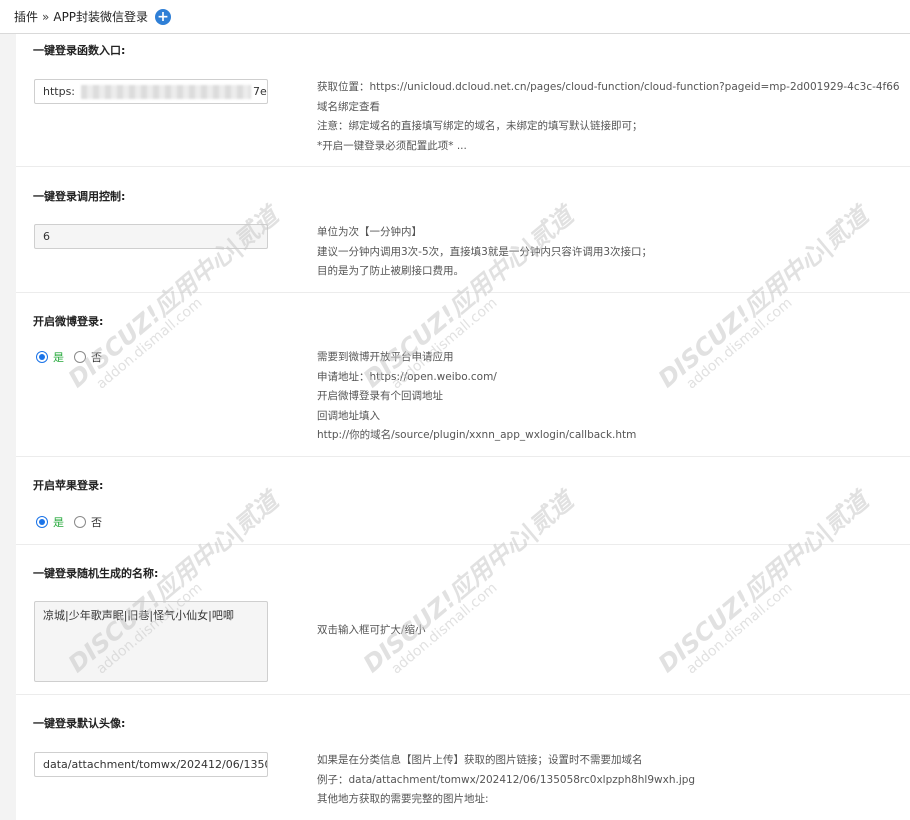  I want to click on entry-url-input: https: 7e, so click(151, 91).